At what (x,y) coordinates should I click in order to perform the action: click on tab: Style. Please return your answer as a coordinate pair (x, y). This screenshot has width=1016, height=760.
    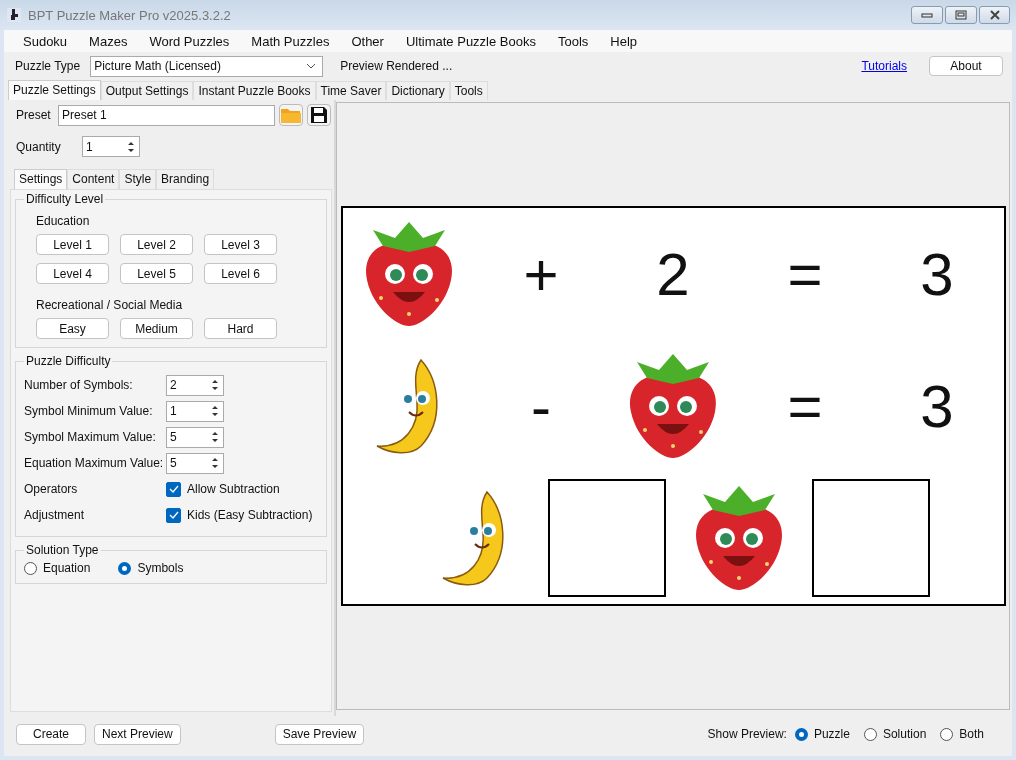
    Looking at the image, I should click on (138, 179).